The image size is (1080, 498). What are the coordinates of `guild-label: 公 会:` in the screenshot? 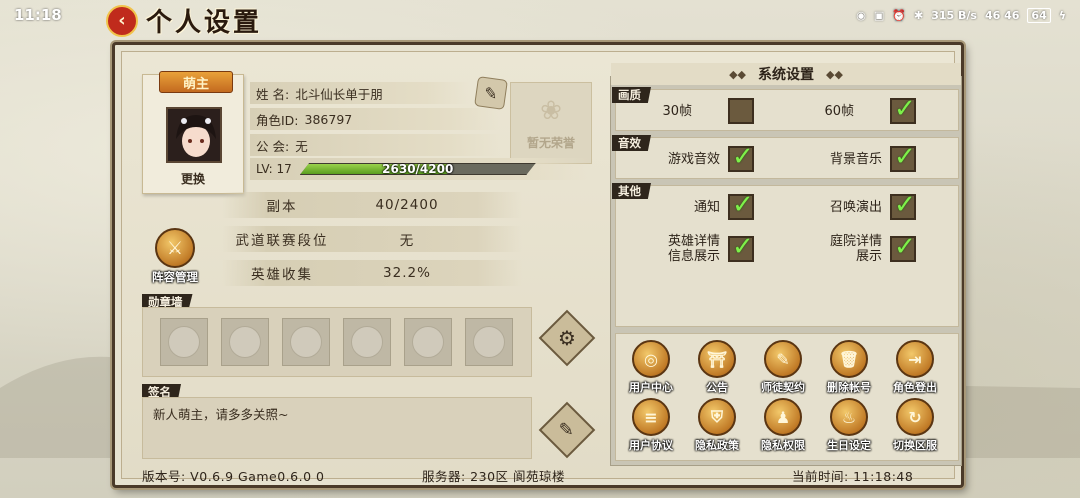 It's located at (273, 146).